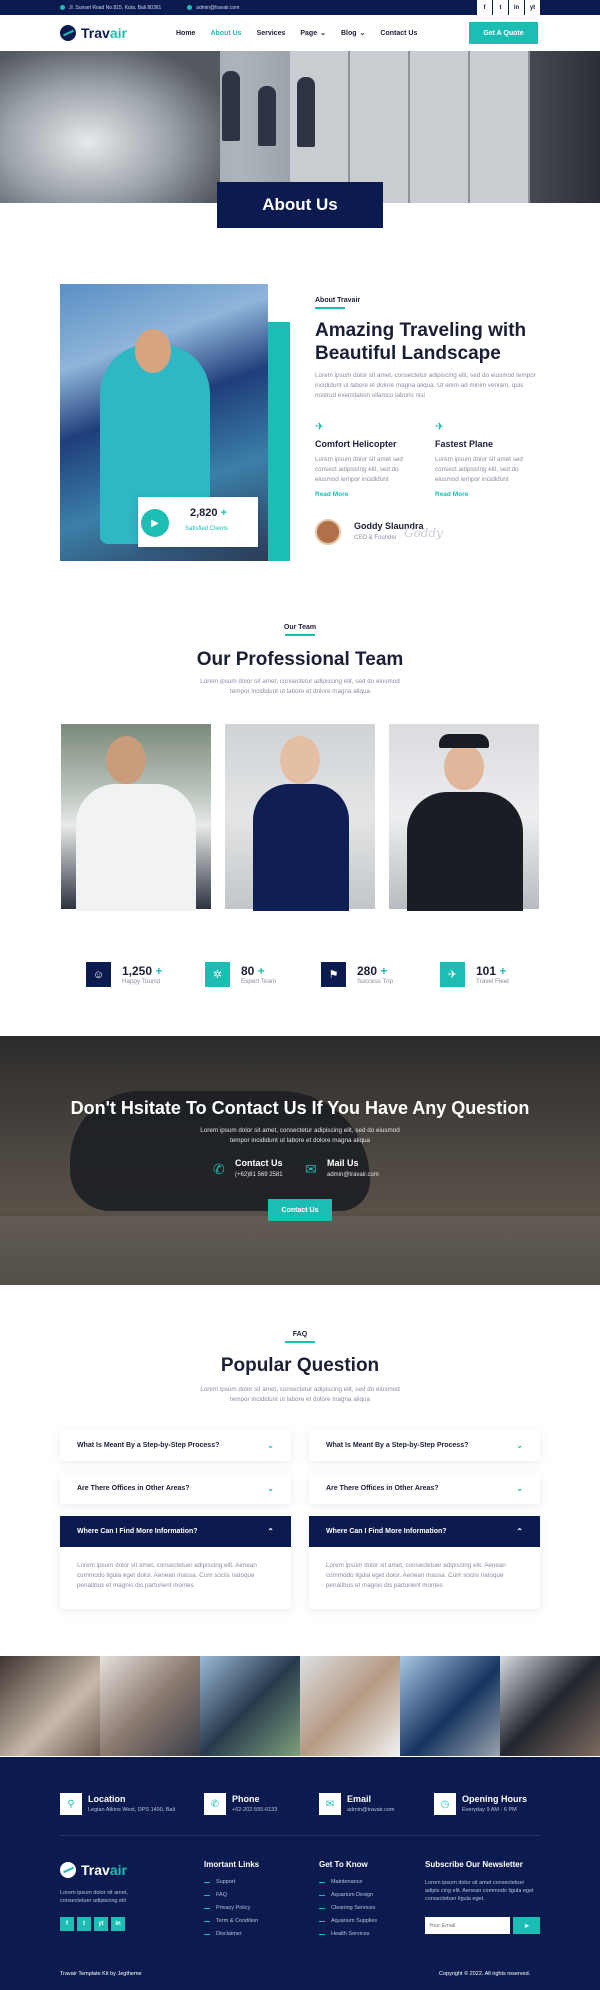 The height and width of the screenshot is (1990, 600). Describe the element at coordinates (311, 1169) in the screenshot. I see `mail-icon: ✉` at that location.